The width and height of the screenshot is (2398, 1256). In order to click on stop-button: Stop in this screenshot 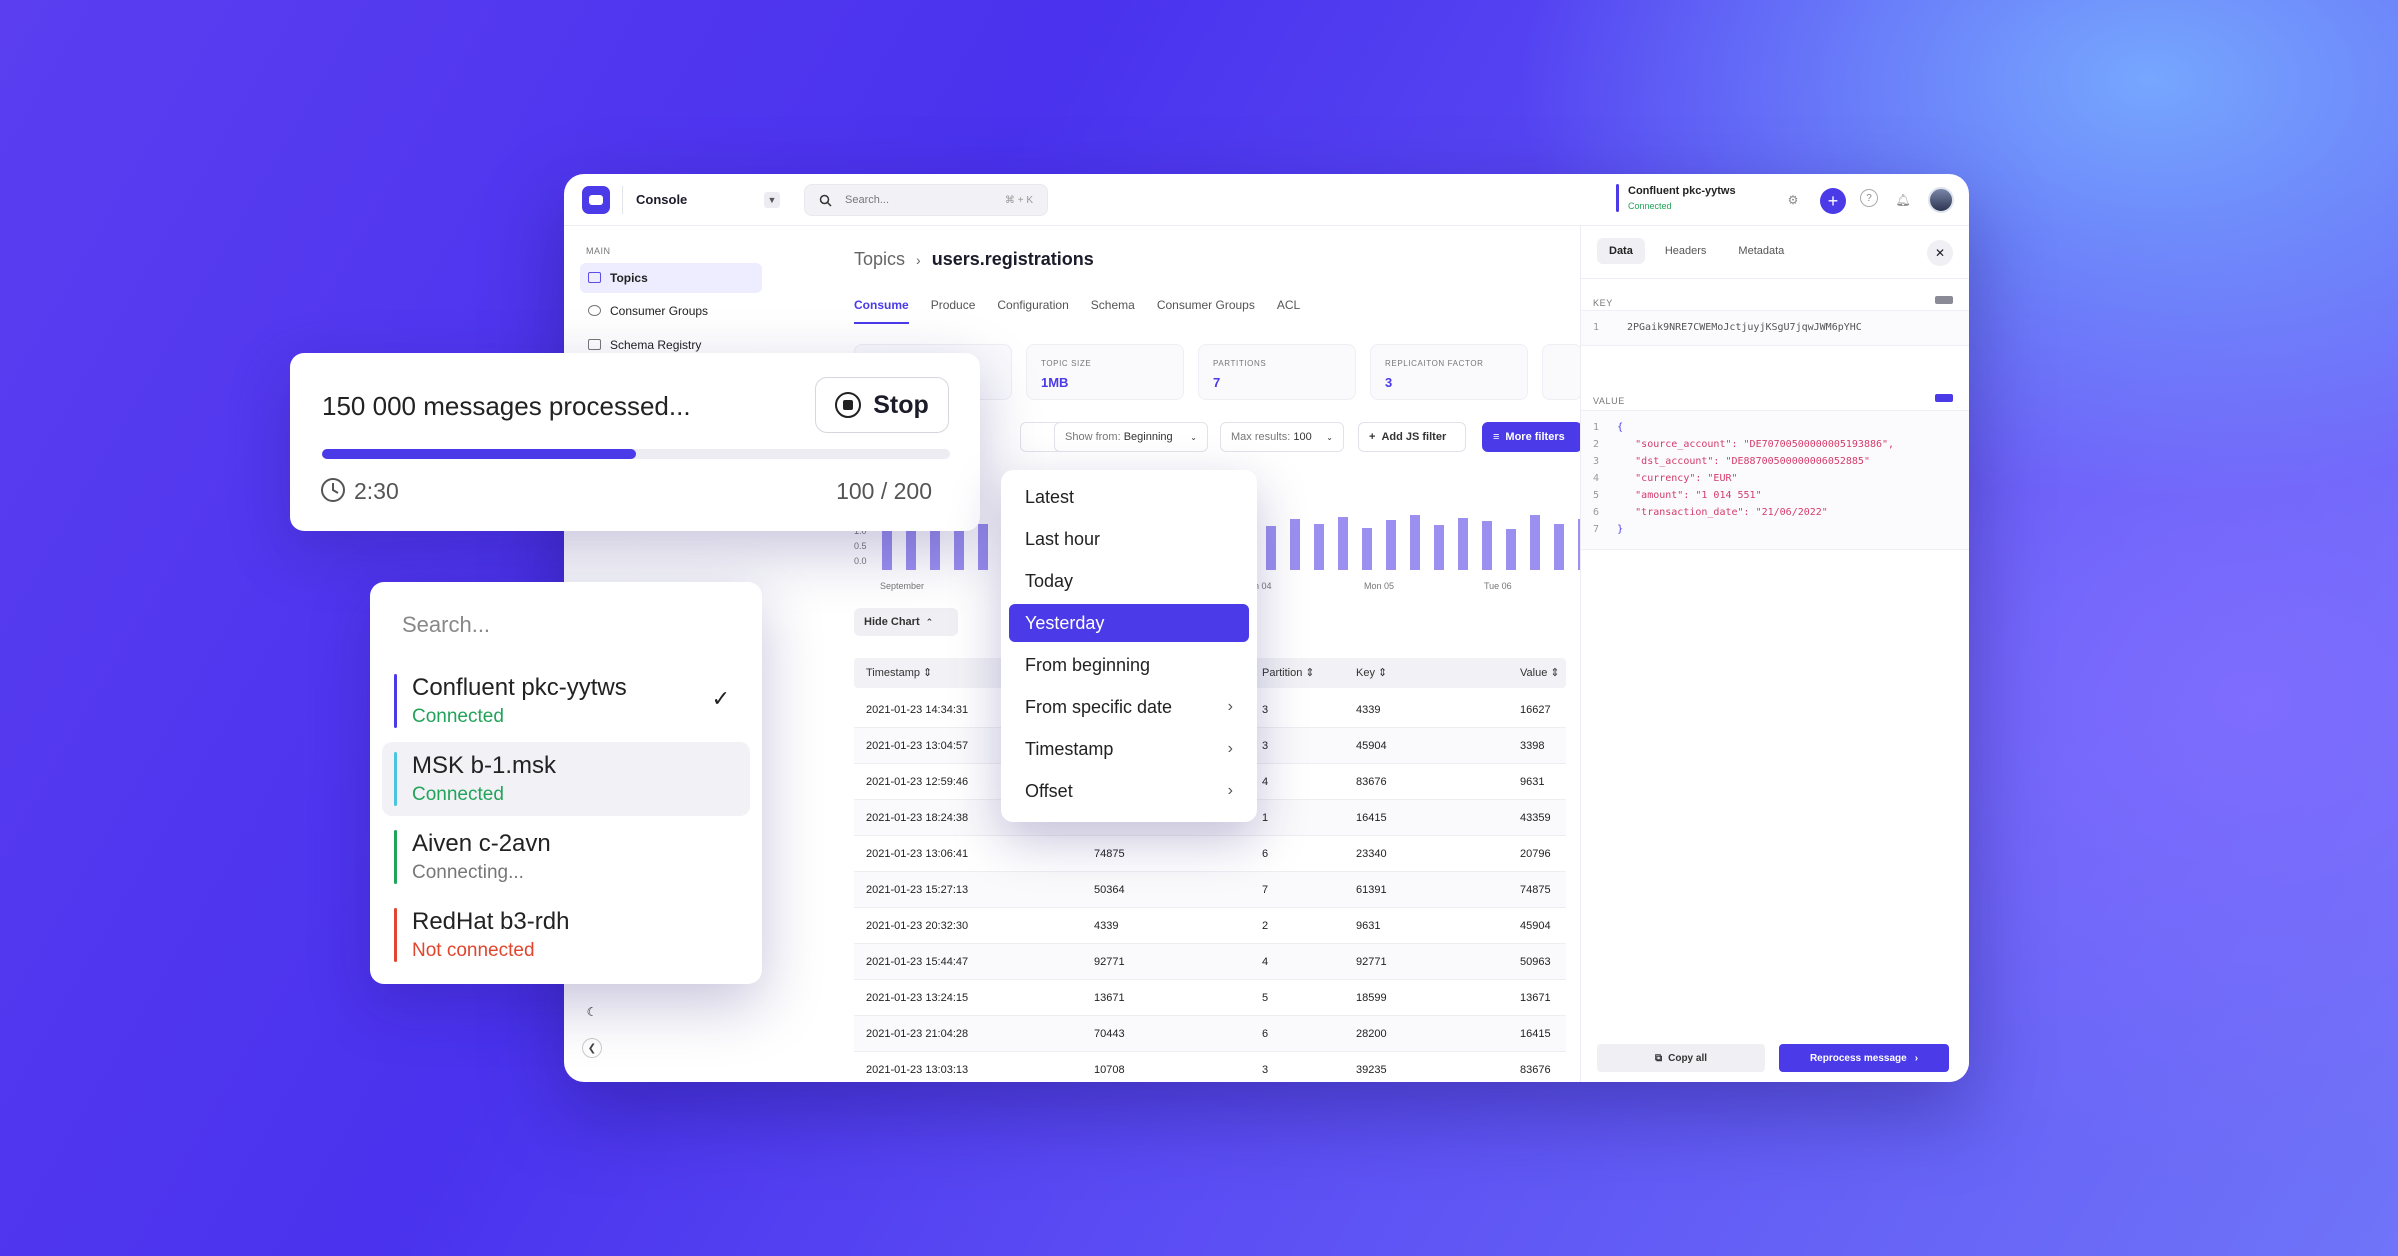, I will do `click(882, 405)`.